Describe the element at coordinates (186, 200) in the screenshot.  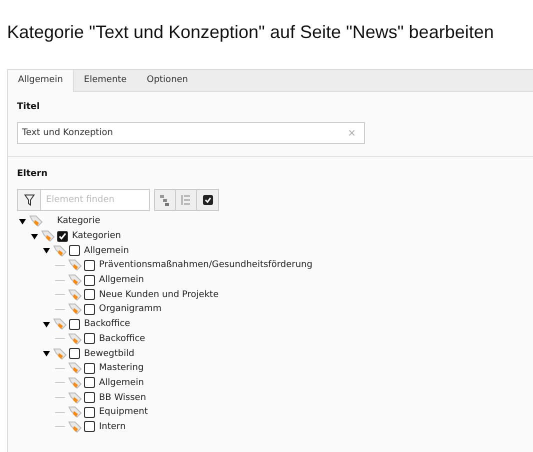
I see `list-icon` at that location.